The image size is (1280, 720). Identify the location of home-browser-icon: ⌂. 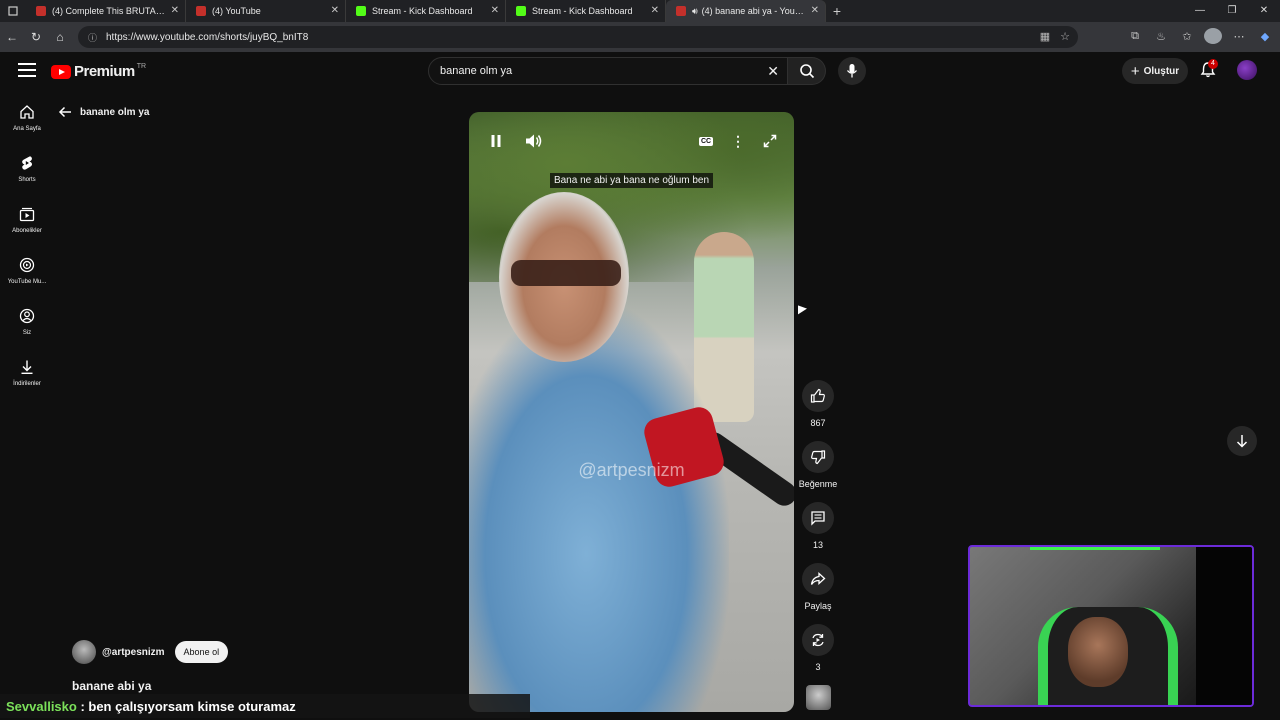
(60, 37).